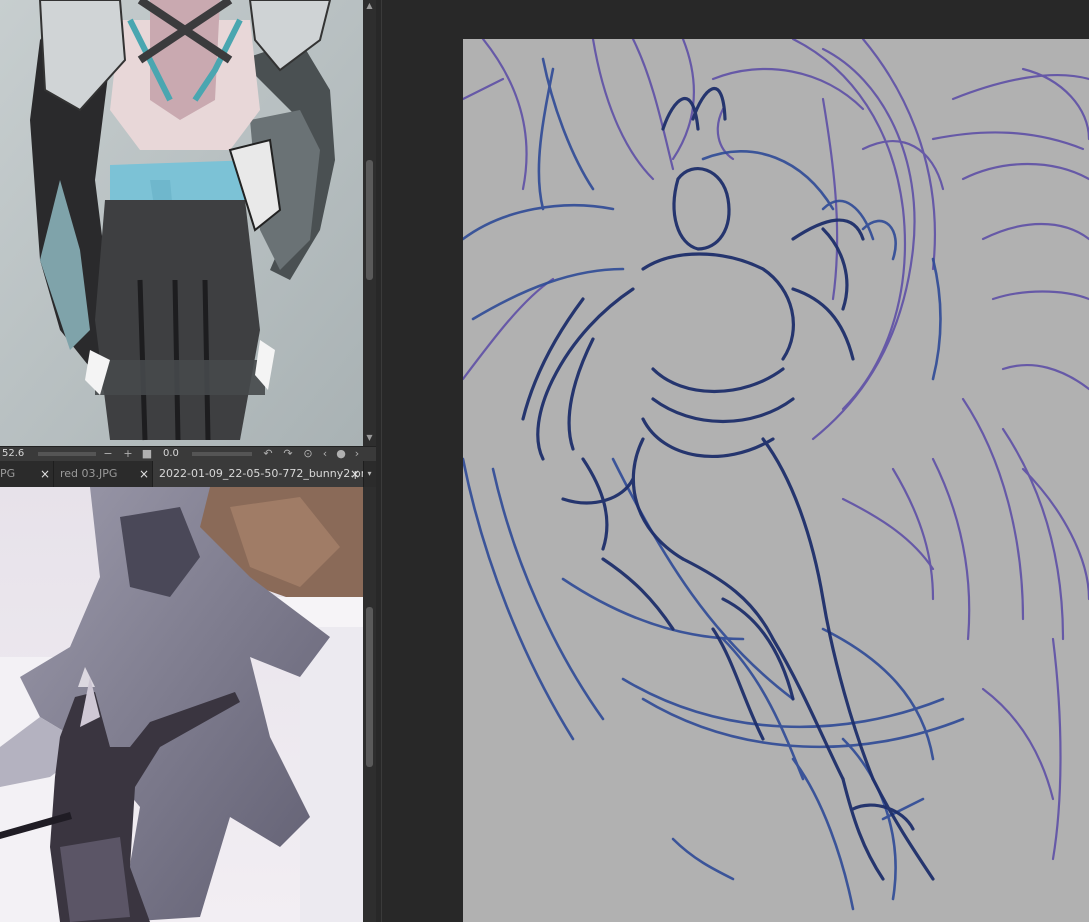 This screenshot has width=1089, height=922. Describe the element at coordinates (89, 473) in the screenshot. I see `tab-label: red 03.JPG` at that location.